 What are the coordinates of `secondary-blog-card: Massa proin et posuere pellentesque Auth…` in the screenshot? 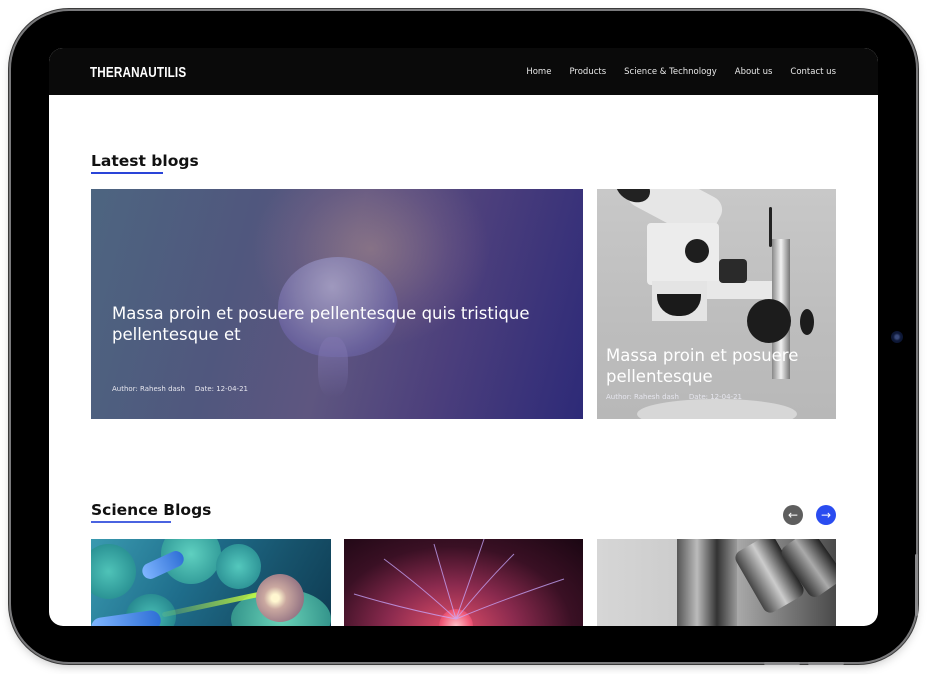 It's located at (716, 304).